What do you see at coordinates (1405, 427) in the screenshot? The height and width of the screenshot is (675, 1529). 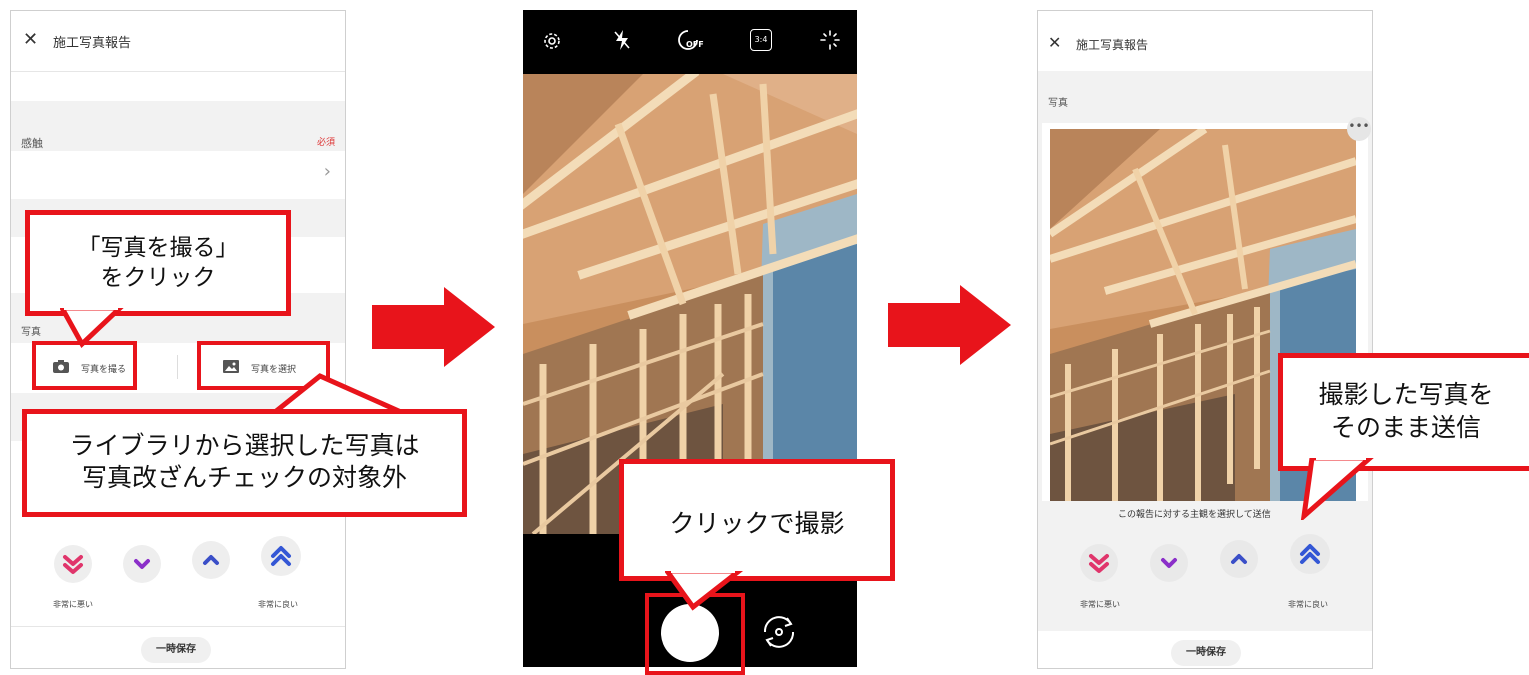 I see `callout-send-line2: そのまま送信` at bounding box center [1405, 427].